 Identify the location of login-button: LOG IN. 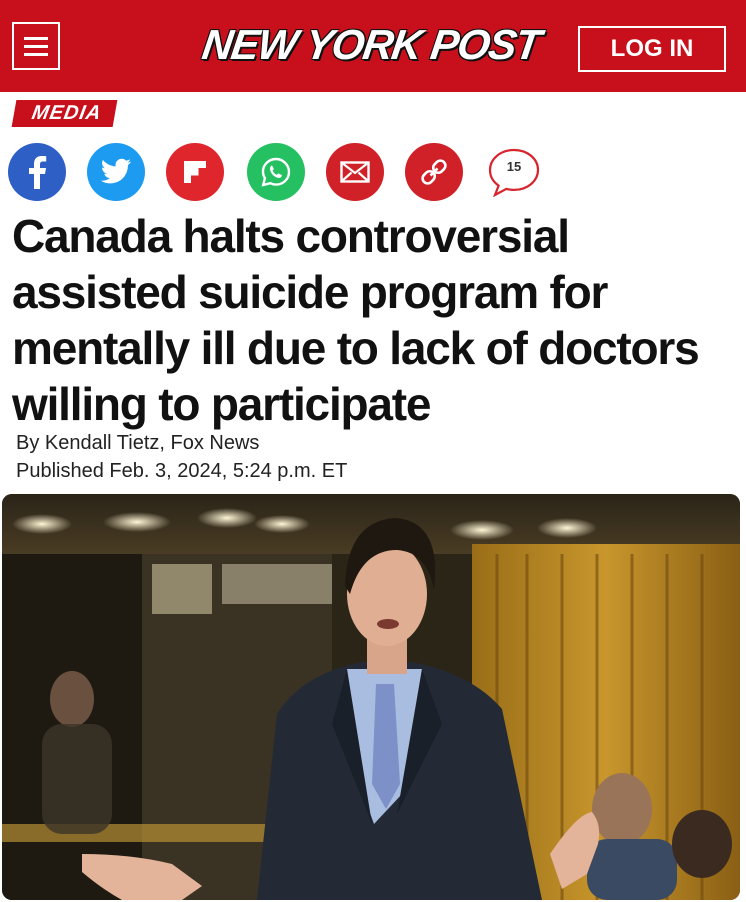
(652, 49).